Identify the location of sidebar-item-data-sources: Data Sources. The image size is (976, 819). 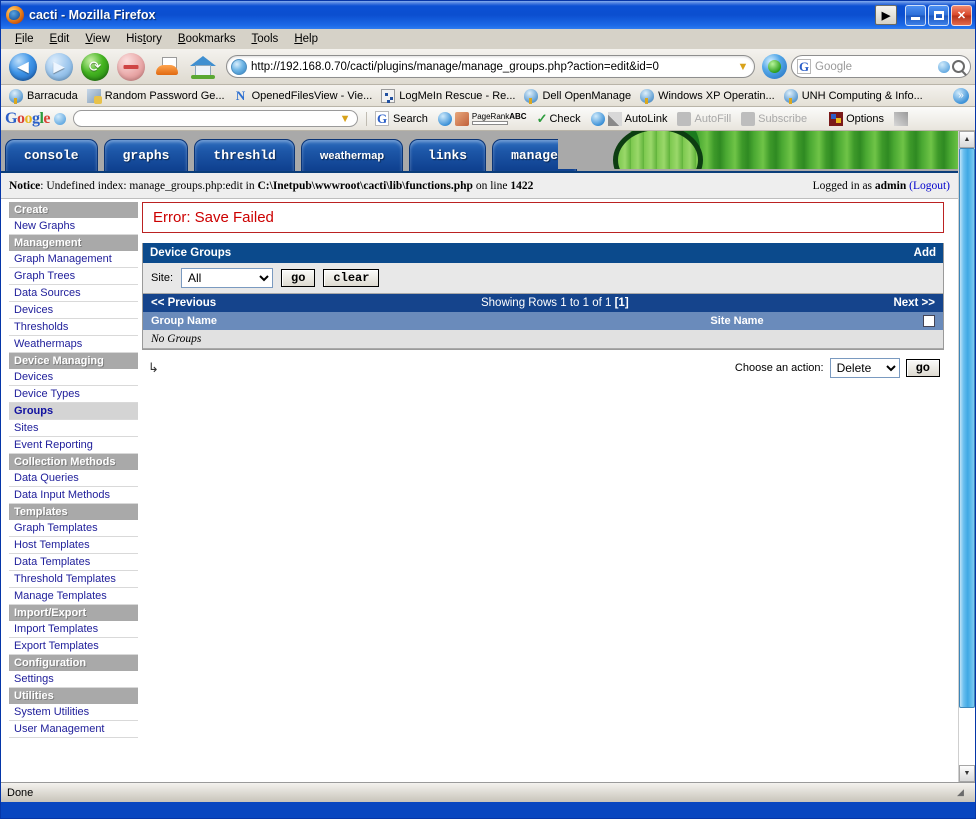
(73, 293).